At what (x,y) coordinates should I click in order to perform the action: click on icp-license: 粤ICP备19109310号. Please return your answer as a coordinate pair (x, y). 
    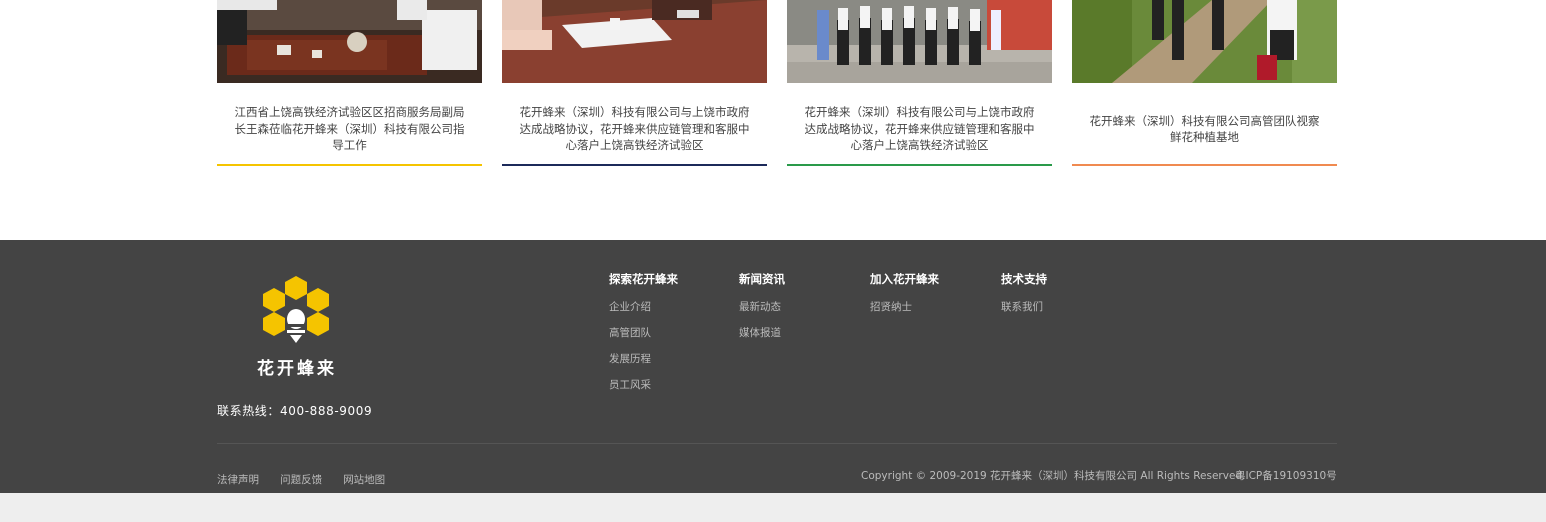
    Looking at the image, I should click on (1286, 475).